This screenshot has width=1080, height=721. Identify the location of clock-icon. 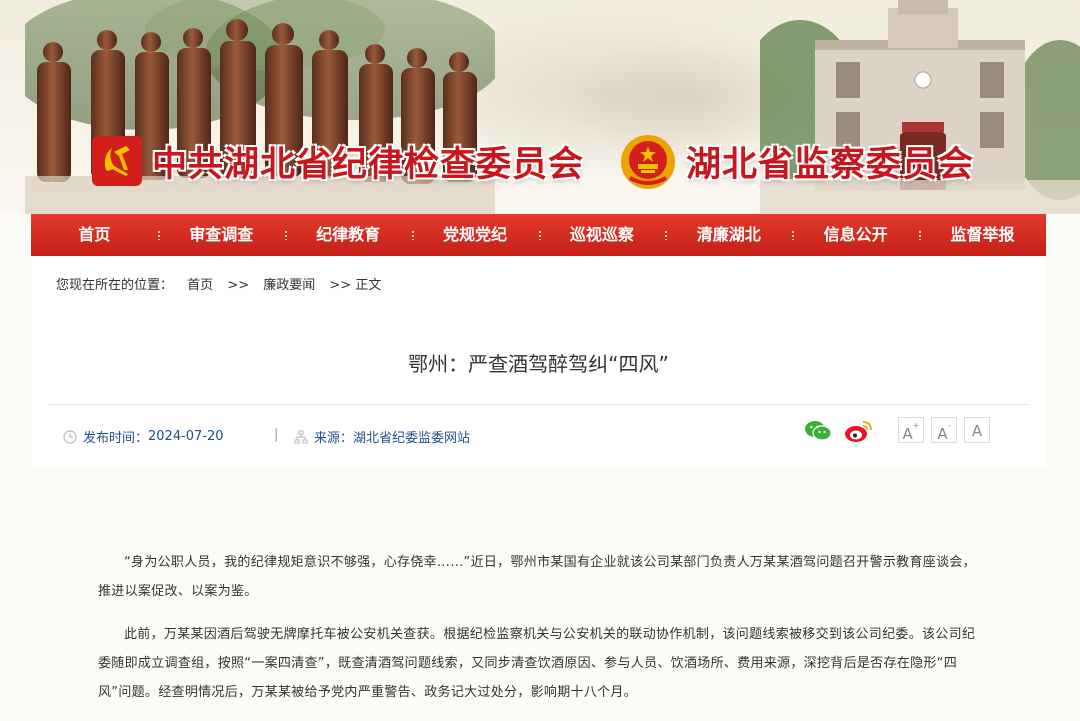
(70, 436).